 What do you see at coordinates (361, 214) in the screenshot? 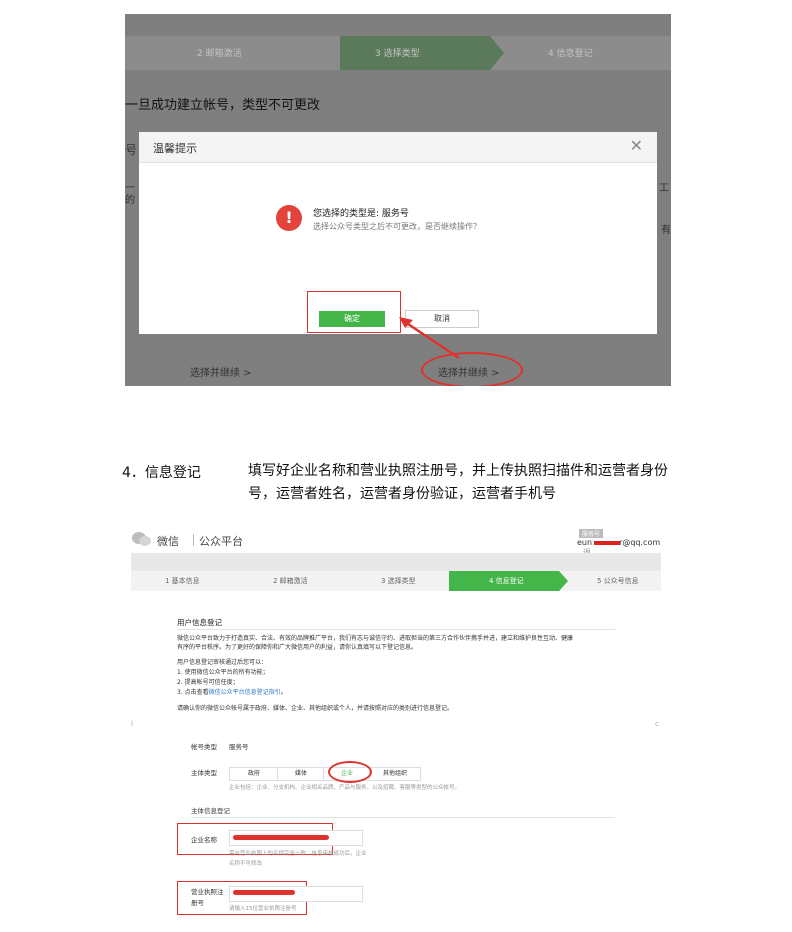
I see `dialog-message: 您选择的类型是: 服务号` at bounding box center [361, 214].